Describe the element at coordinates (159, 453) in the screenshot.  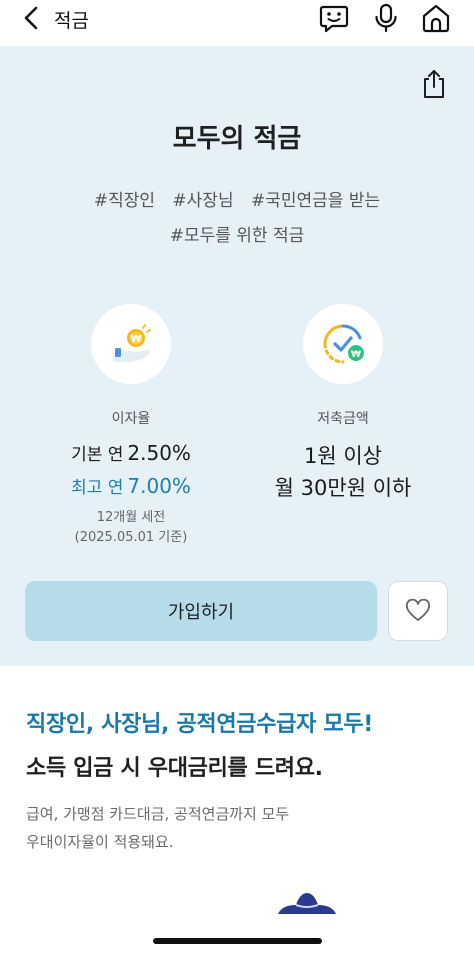
I see `base-rate-value: 2.50%` at that location.